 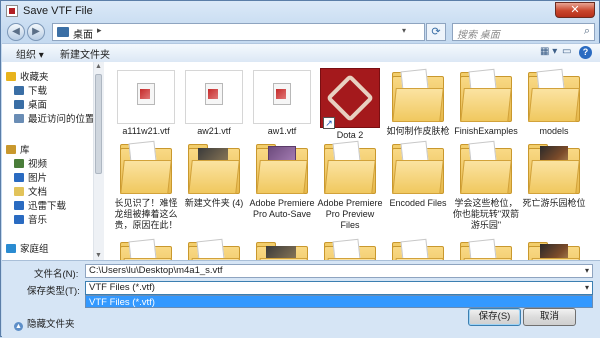 I want to click on back-button: ◀, so click(x=16, y=32).